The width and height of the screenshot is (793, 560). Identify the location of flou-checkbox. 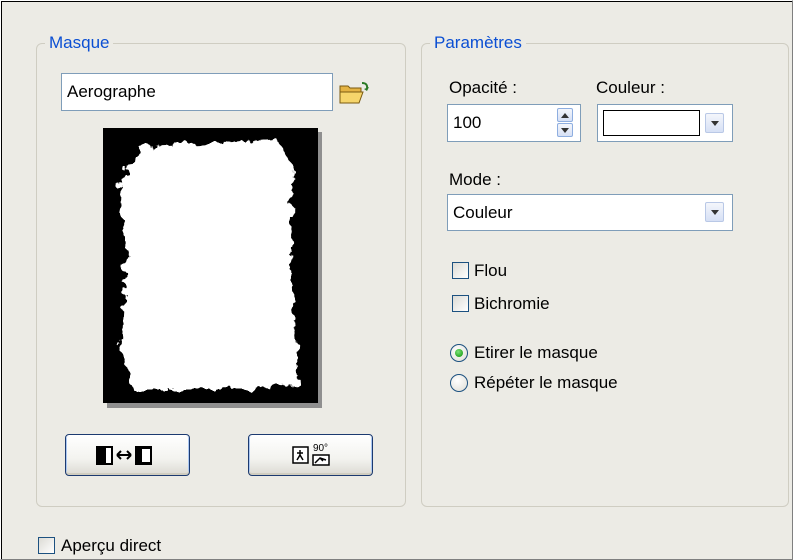
(460, 270).